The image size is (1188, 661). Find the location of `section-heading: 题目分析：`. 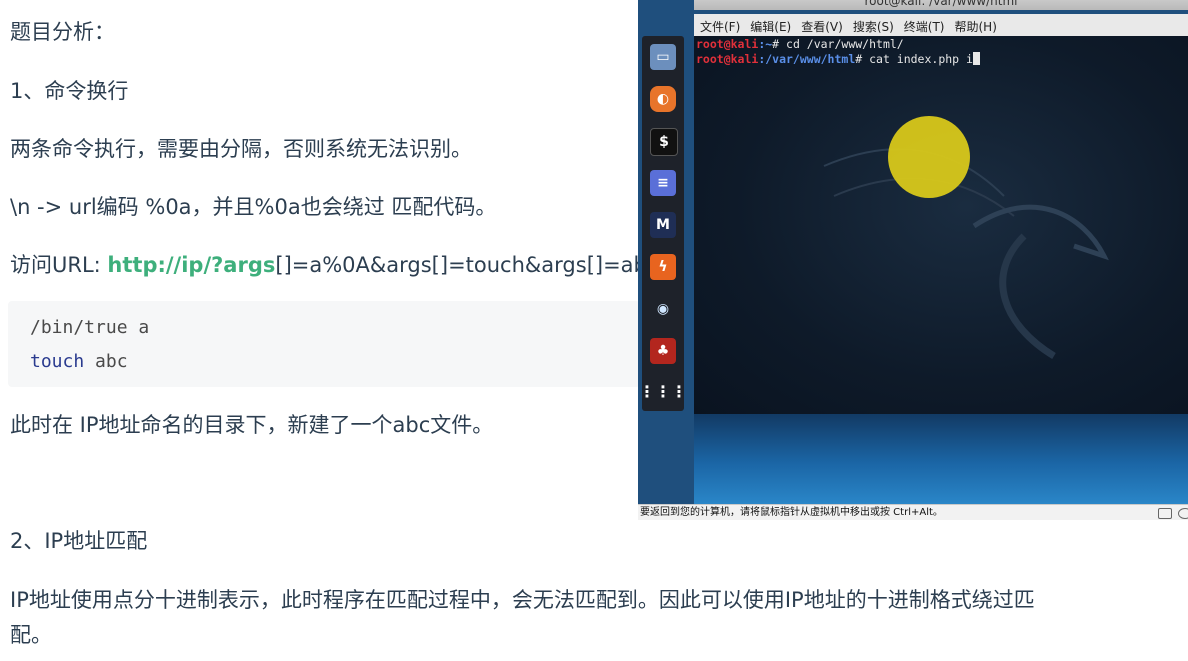

section-heading: 题目分析： is located at coordinates (62, 32).